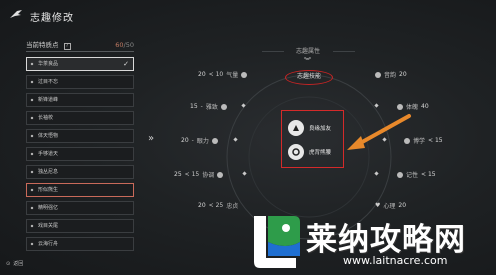 This screenshot has width=496, height=275. Describe the element at coordinates (42, 45) in the screenshot. I see `trait-points-label: 当前特质点` at that location.